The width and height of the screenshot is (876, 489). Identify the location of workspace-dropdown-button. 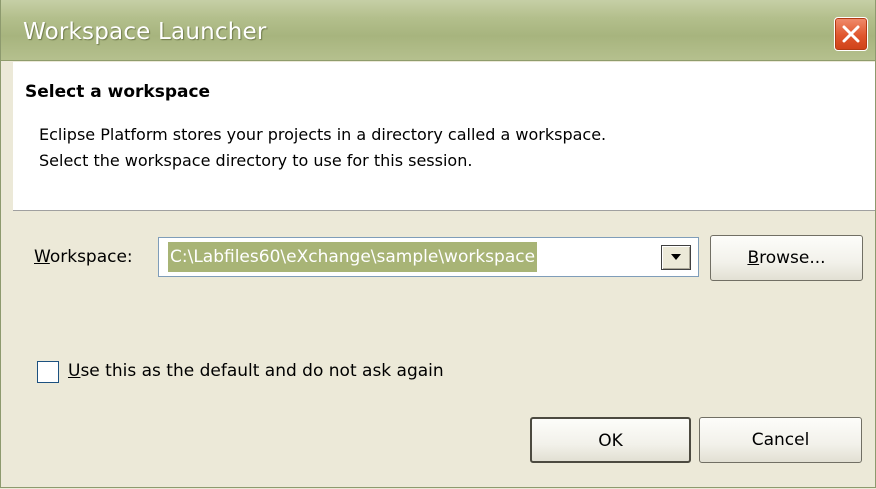
(676, 257).